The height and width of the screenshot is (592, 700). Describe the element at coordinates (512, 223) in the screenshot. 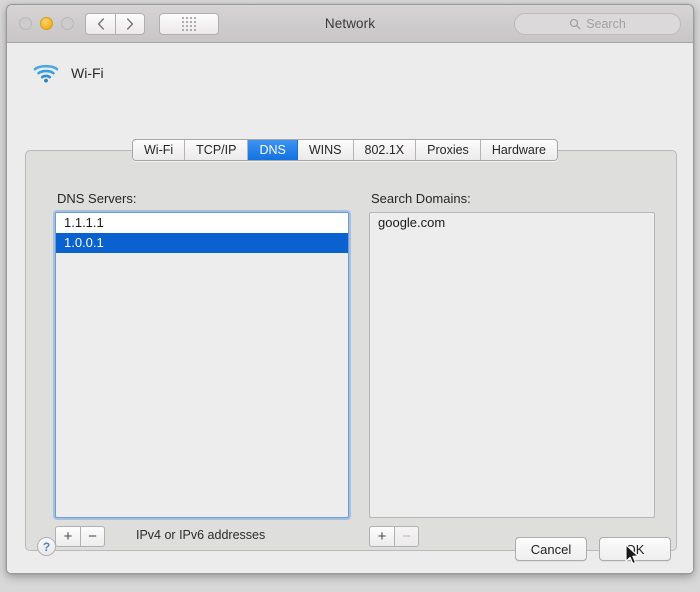

I see `list-item: google.com` at that location.